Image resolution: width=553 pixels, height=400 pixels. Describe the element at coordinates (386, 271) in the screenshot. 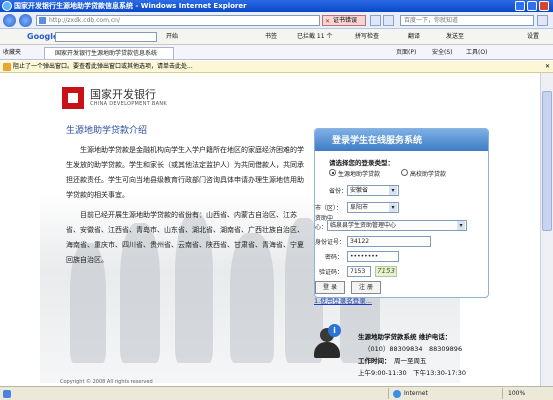

I see `captcha-image: 7153` at that location.